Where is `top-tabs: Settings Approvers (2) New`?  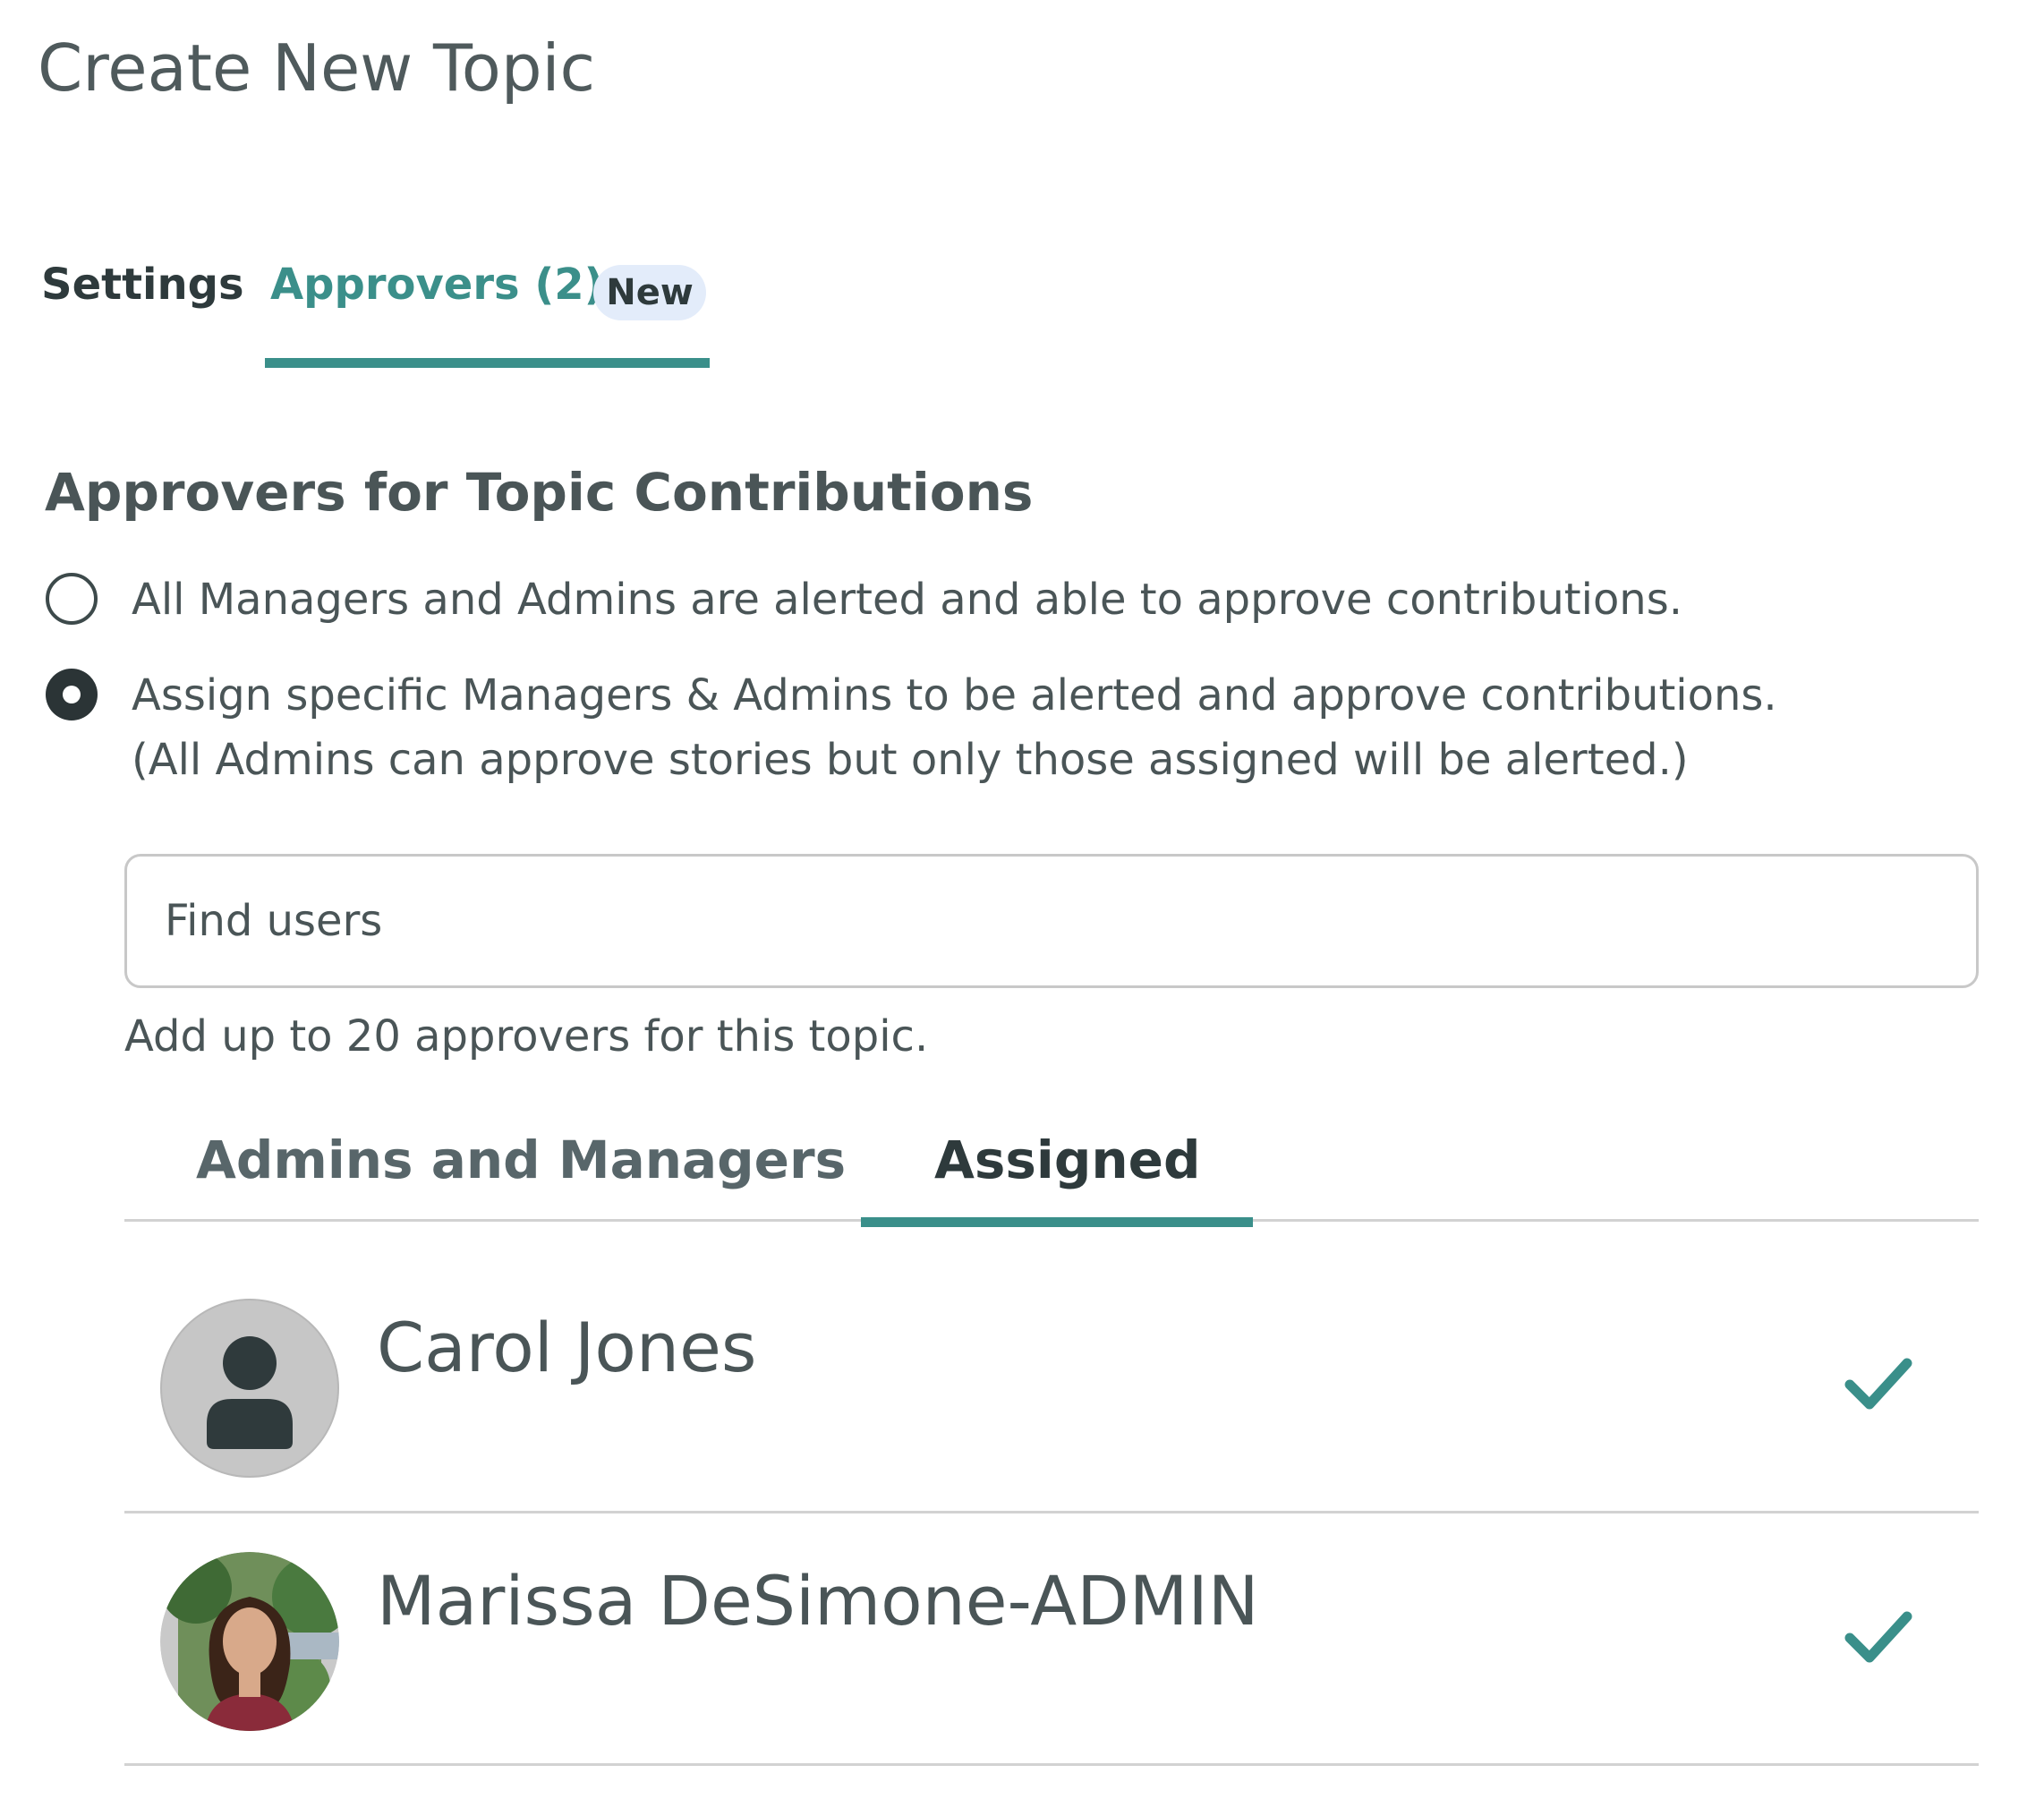 top-tabs: Settings Approvers (2) New is located at coordinates (390, 318).